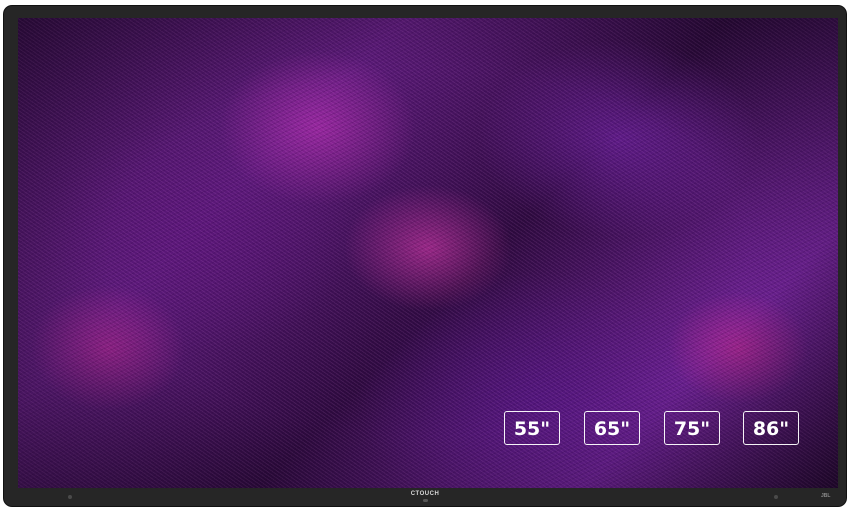 The height and width of the screenshot is (510, 850). I want to click on size-badge-86: 86", so click(771, 428).